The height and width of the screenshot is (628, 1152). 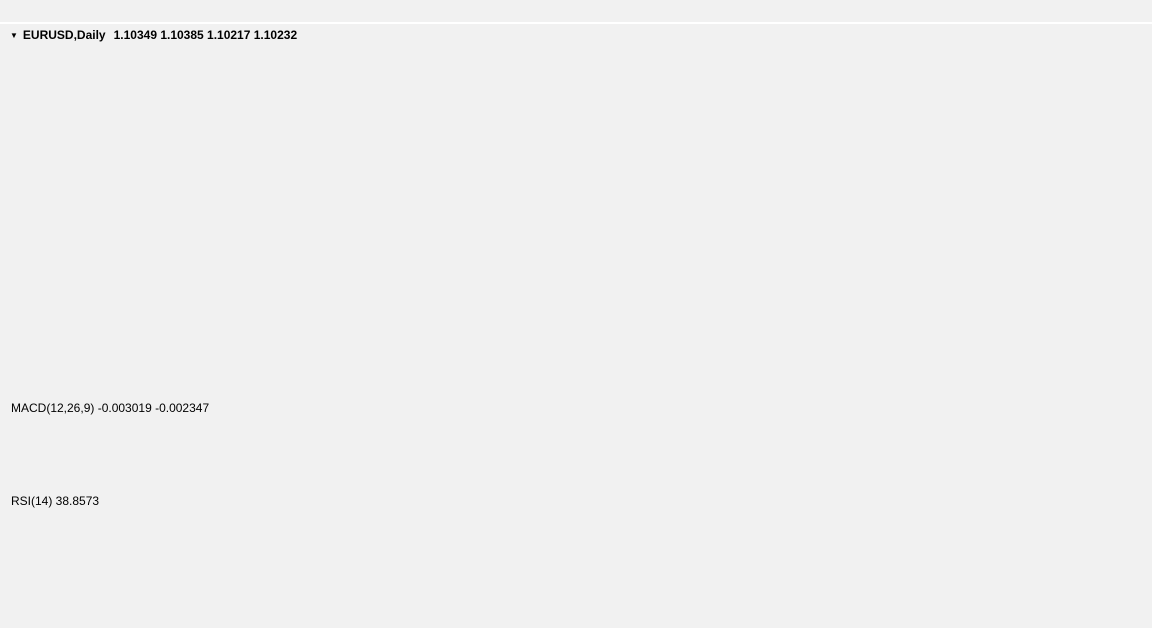 I want to click on timeframe-toolbar, so click(x=576, y=12).